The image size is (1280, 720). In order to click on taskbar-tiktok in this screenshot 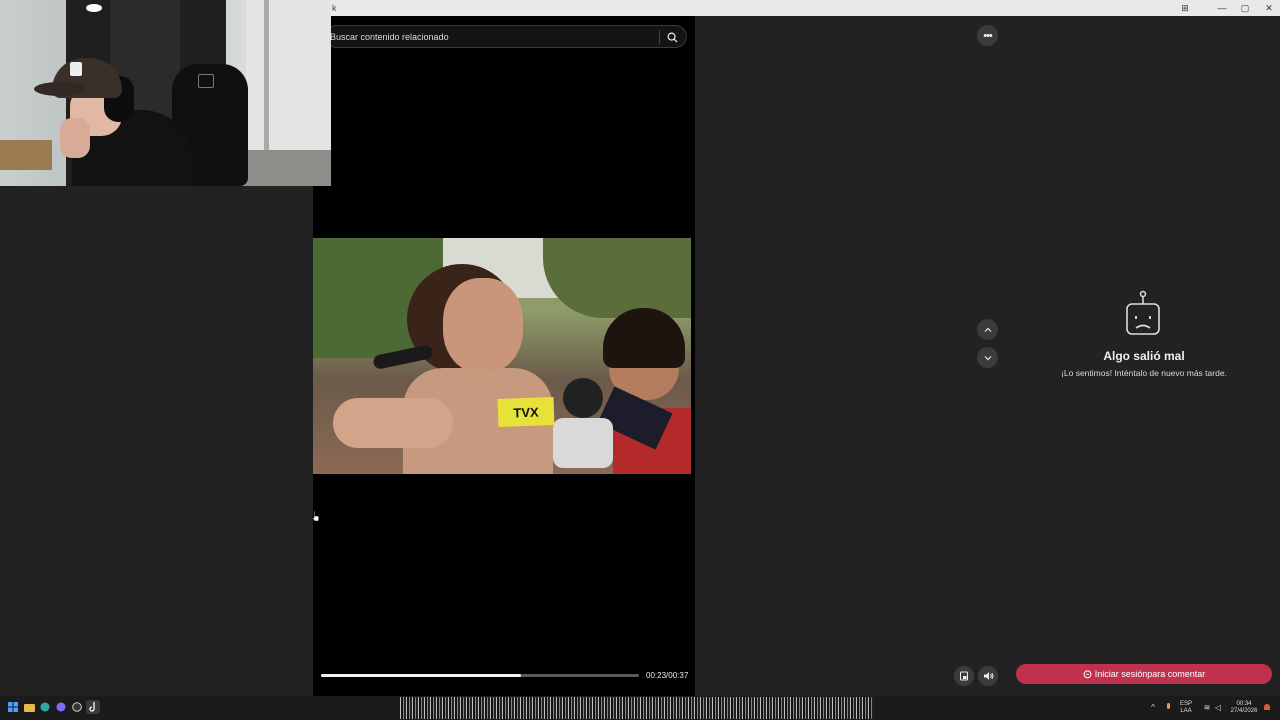, I will do `click(93, 707)`.